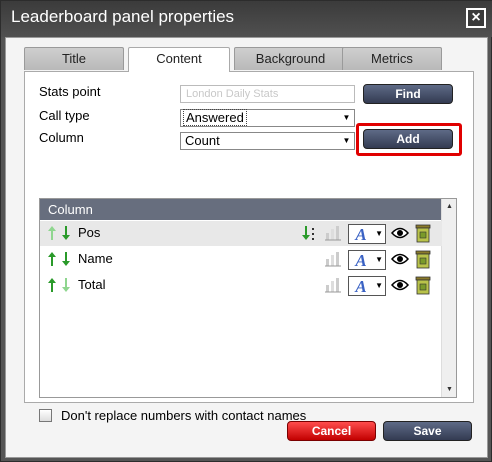  What do you see at coordinates (449, 389) in the screenshot?
I see `scroll-down-icon: ▼` at bounding box center [449, 389].